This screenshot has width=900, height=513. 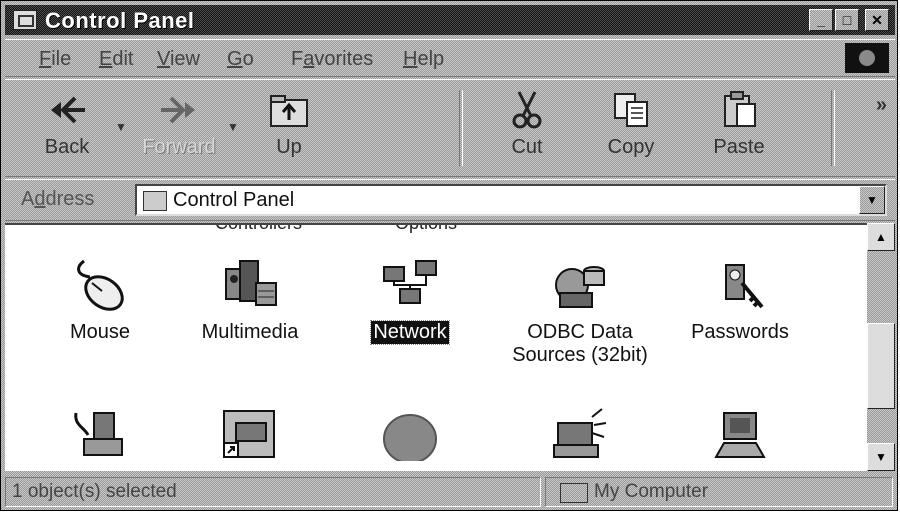 I want to click on paste-clipboard-icon, so click(x=739, y=110).